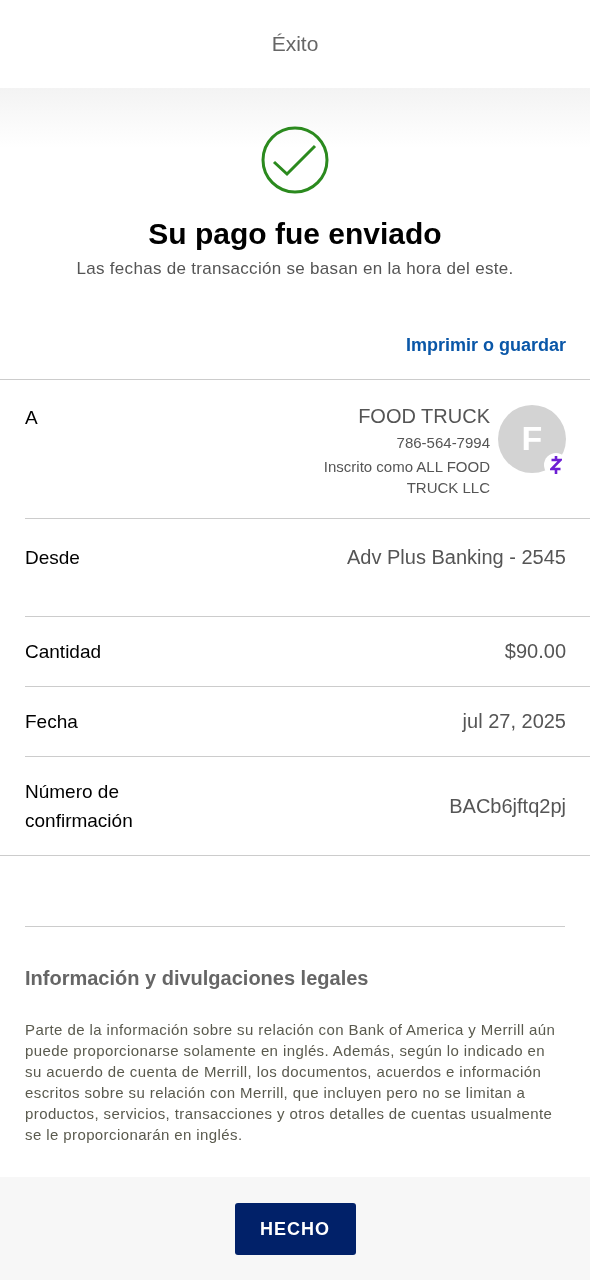  Describe the element at coordinates (485, 345) in the screenshot. I see `print-link: Imprimir o guardar` at that location.